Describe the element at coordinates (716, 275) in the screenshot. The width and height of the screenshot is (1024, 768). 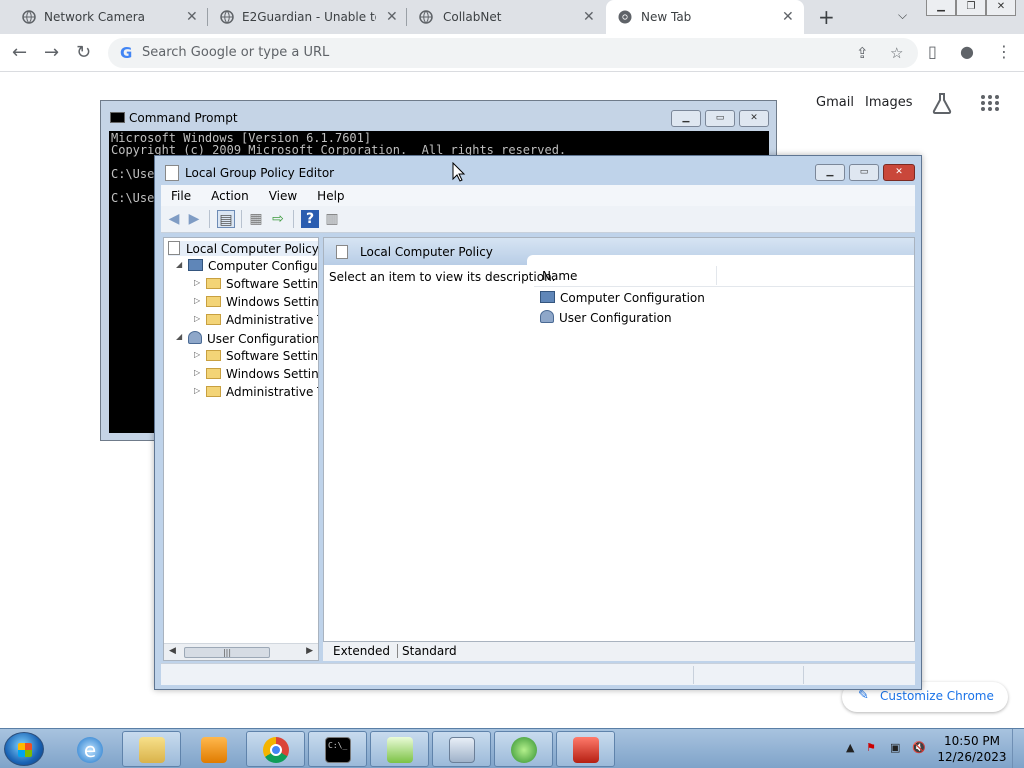
I see `column-separator` at that location.